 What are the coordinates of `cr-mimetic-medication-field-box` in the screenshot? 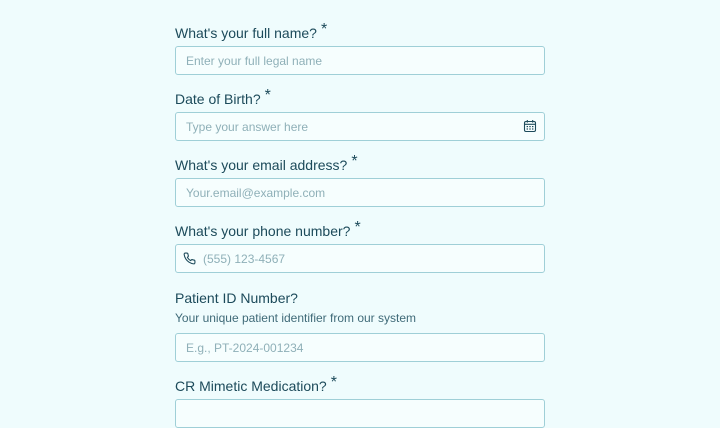 It's located at (360, 413).